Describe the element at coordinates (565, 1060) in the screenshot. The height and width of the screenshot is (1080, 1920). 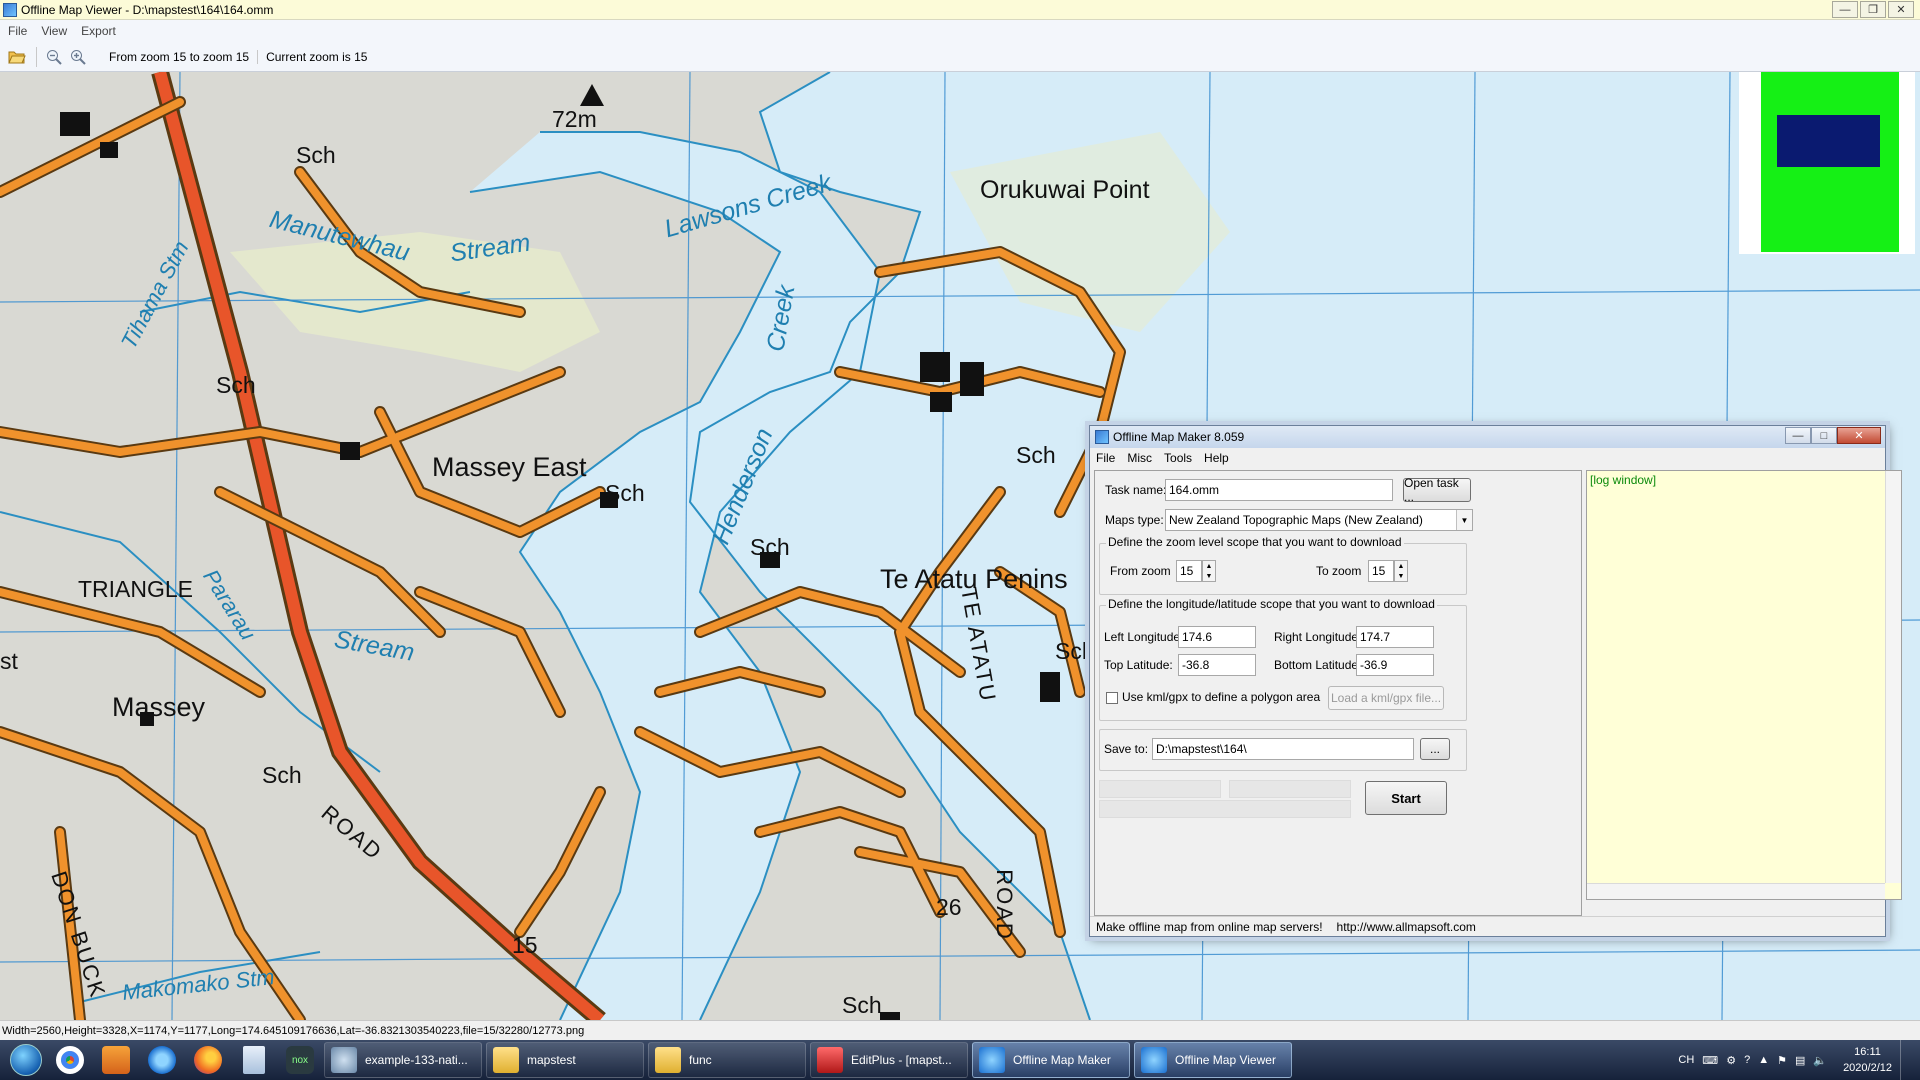
I see `taskbar-item: mapstest` at that location.